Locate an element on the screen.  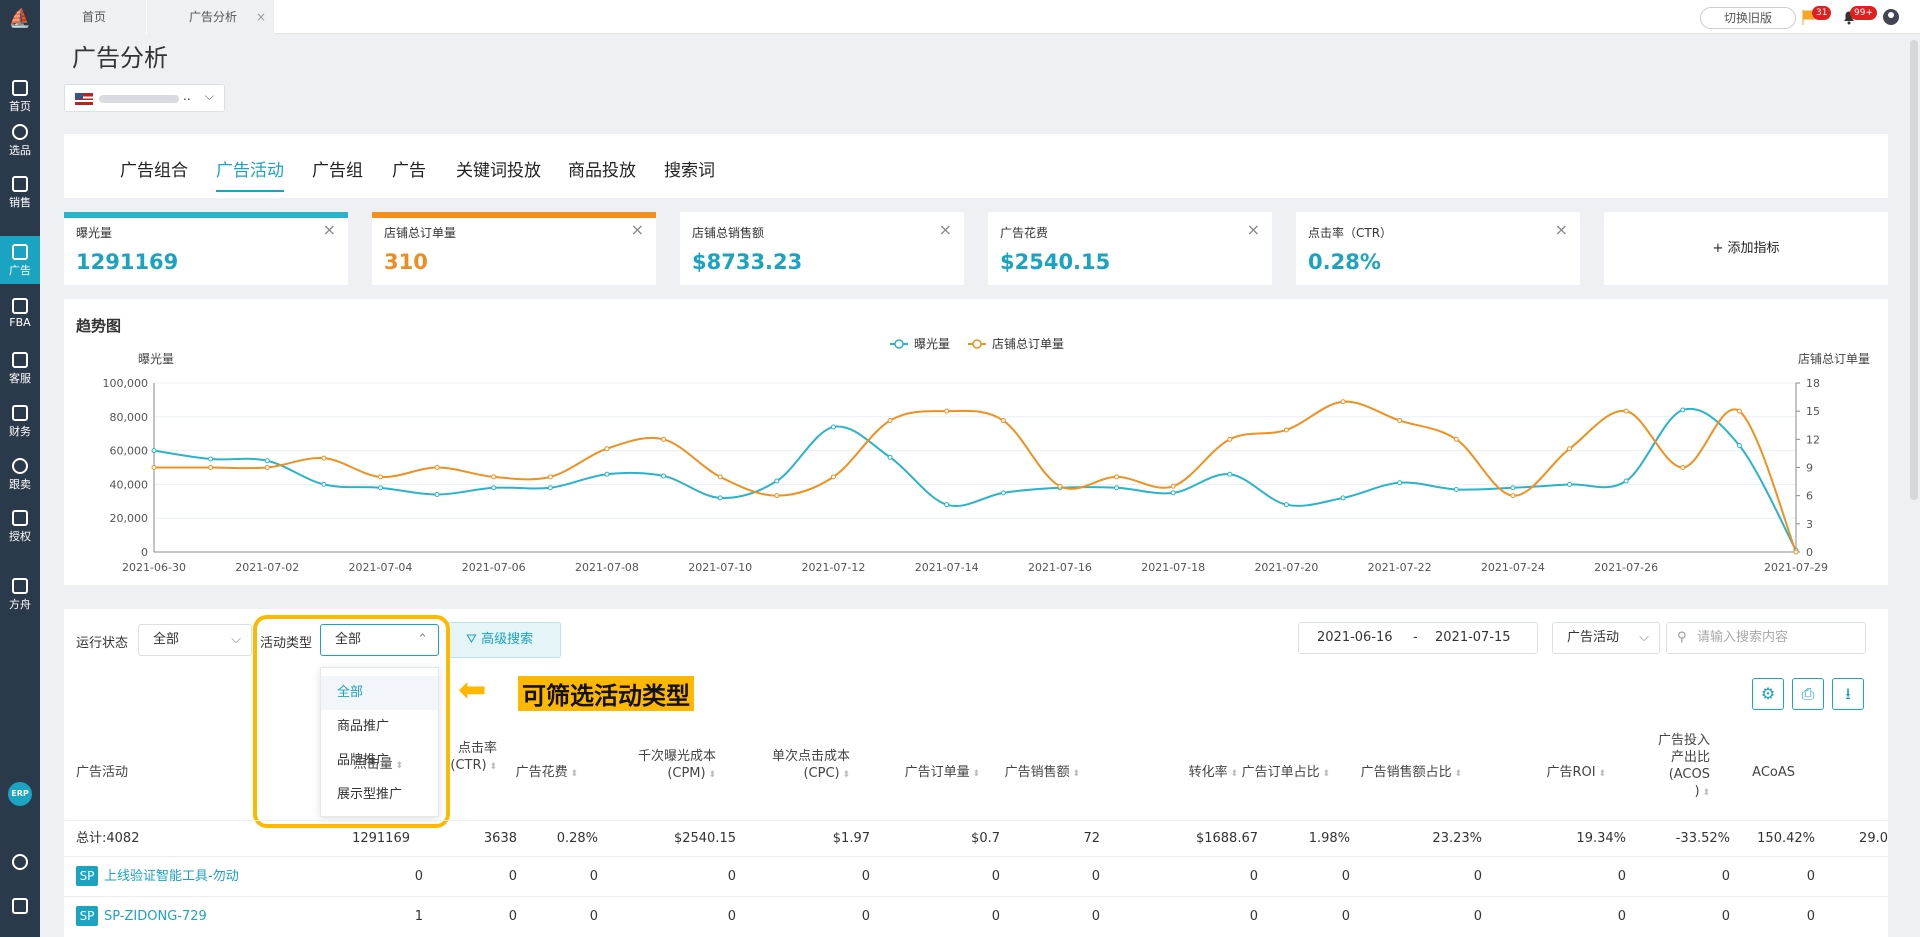
y-tick-label-left: 80,000 is located at coordinates (129, 417).